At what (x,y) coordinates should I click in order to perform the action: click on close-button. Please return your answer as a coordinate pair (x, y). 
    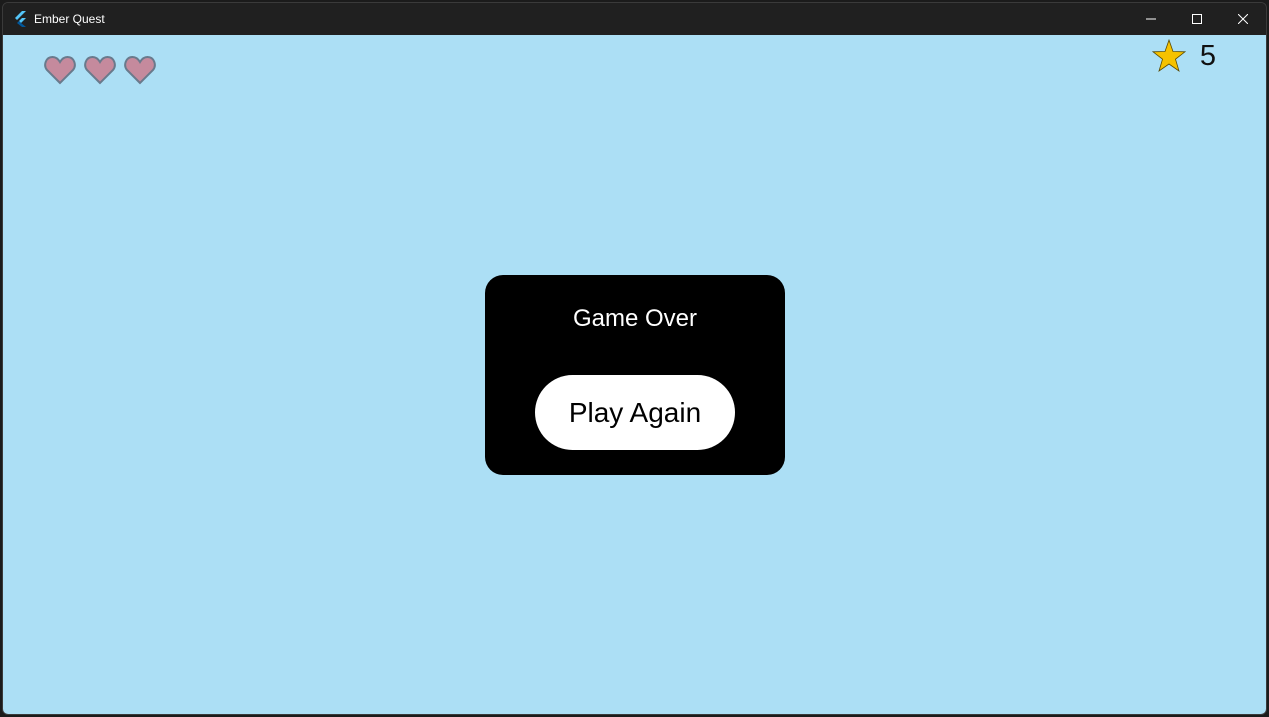
    Looking at the image, I should click on (1243, 19).